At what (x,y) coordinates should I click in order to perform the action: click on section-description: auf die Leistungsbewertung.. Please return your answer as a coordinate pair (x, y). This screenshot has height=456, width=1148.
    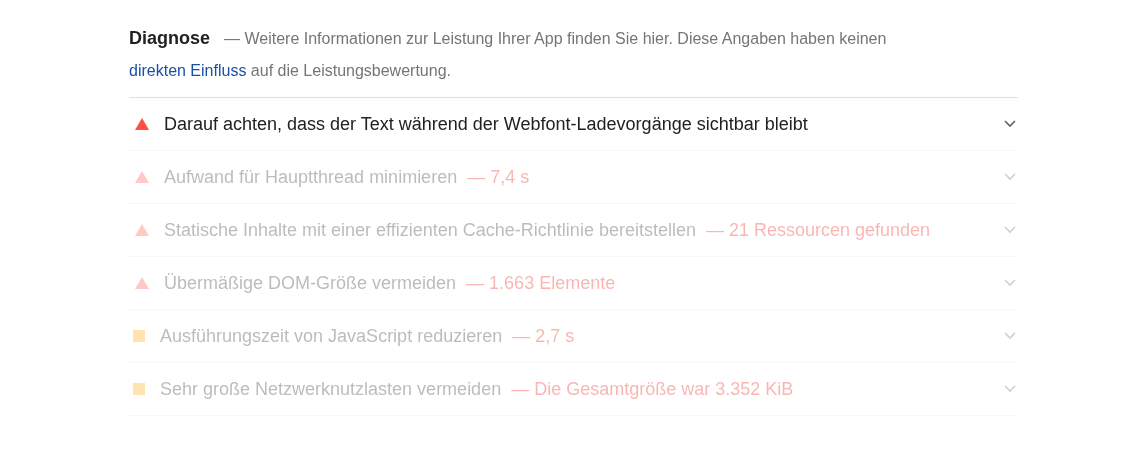
    Looking at the image, I should click on (350, 70).